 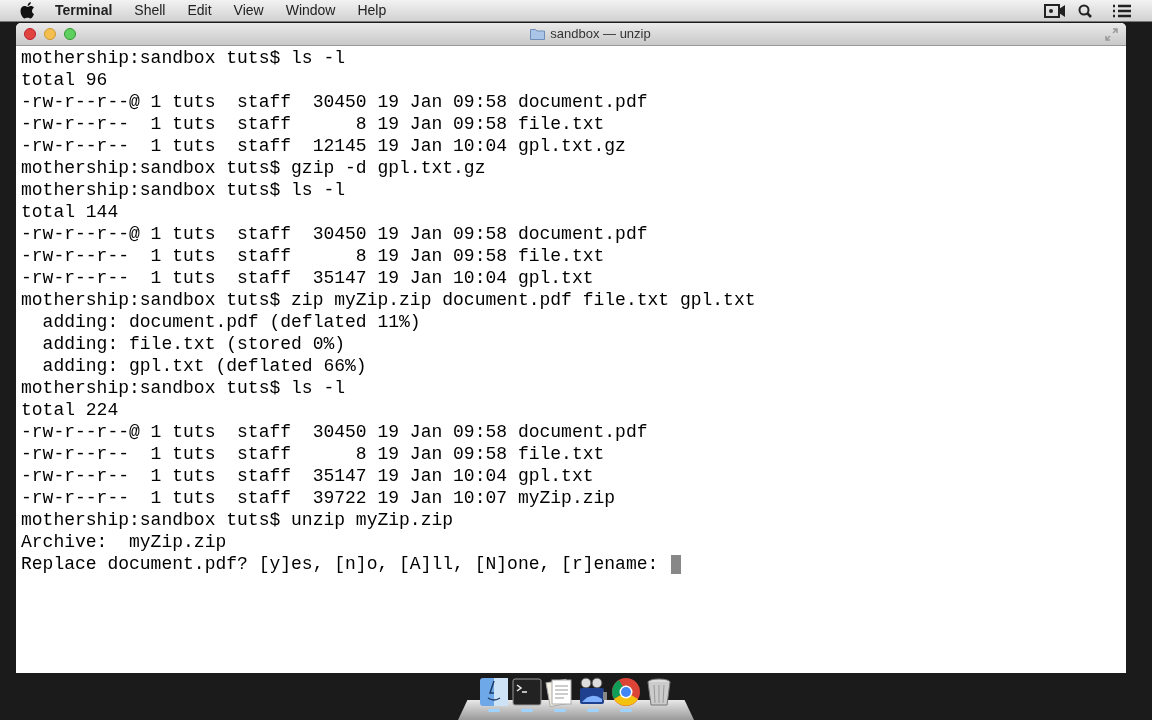 What do you see at coordinates (600, 34) in the screenshot?
I see `window-title: sandbox — unzip` at bounding box center [600, 34].